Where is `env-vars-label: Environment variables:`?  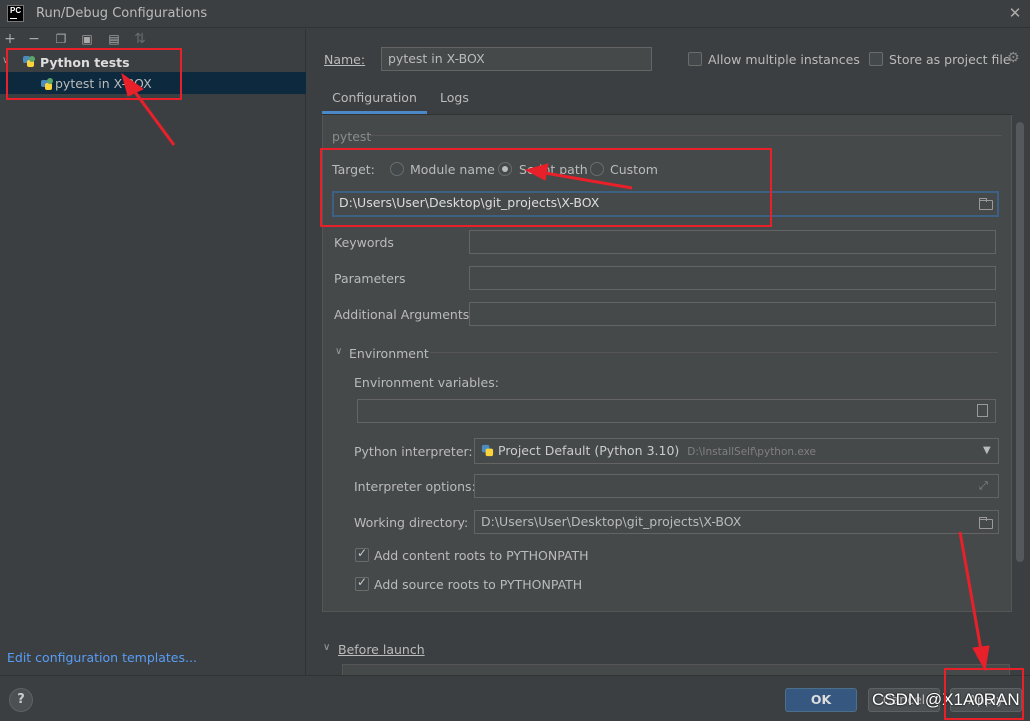
env-vars-label: Environment variables: is located at coordinates (426, 382).